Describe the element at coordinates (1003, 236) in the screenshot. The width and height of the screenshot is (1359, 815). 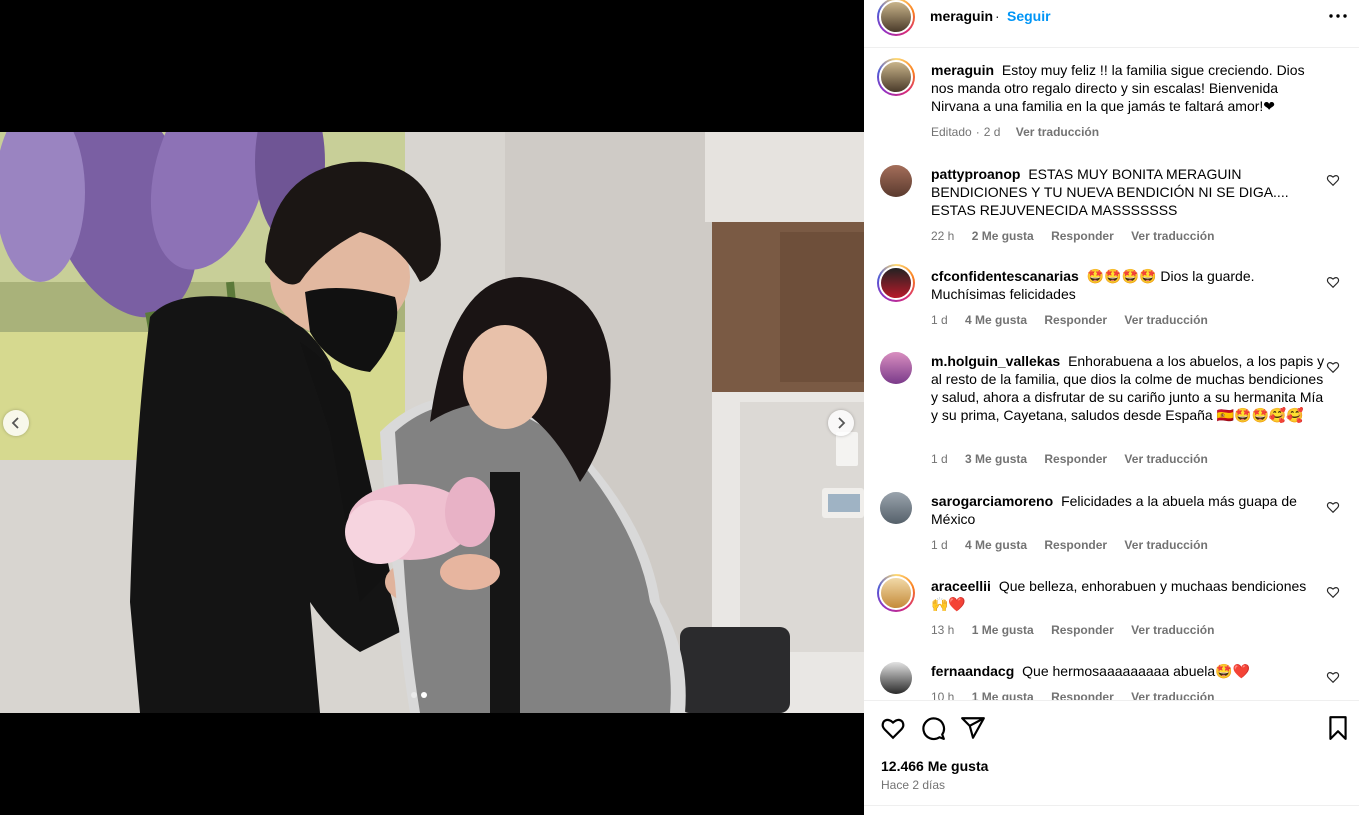
I see `comment-likes: 2 Me gusta` at that location.